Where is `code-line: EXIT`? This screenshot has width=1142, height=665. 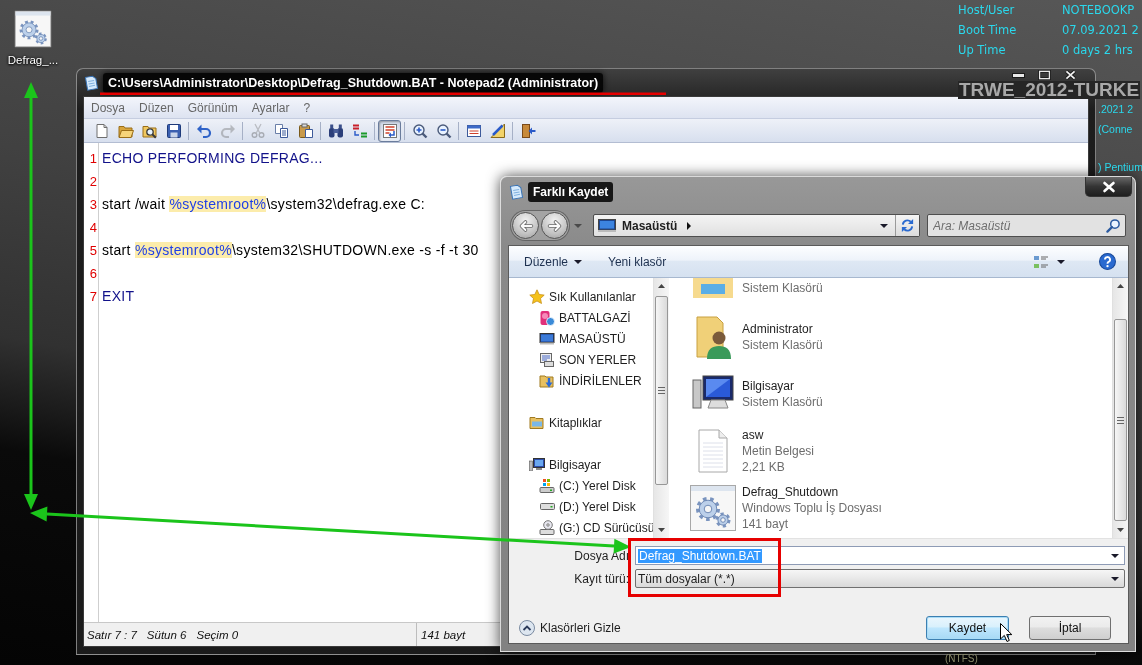
code-line: EXIT is located at coordinates (118, 296).